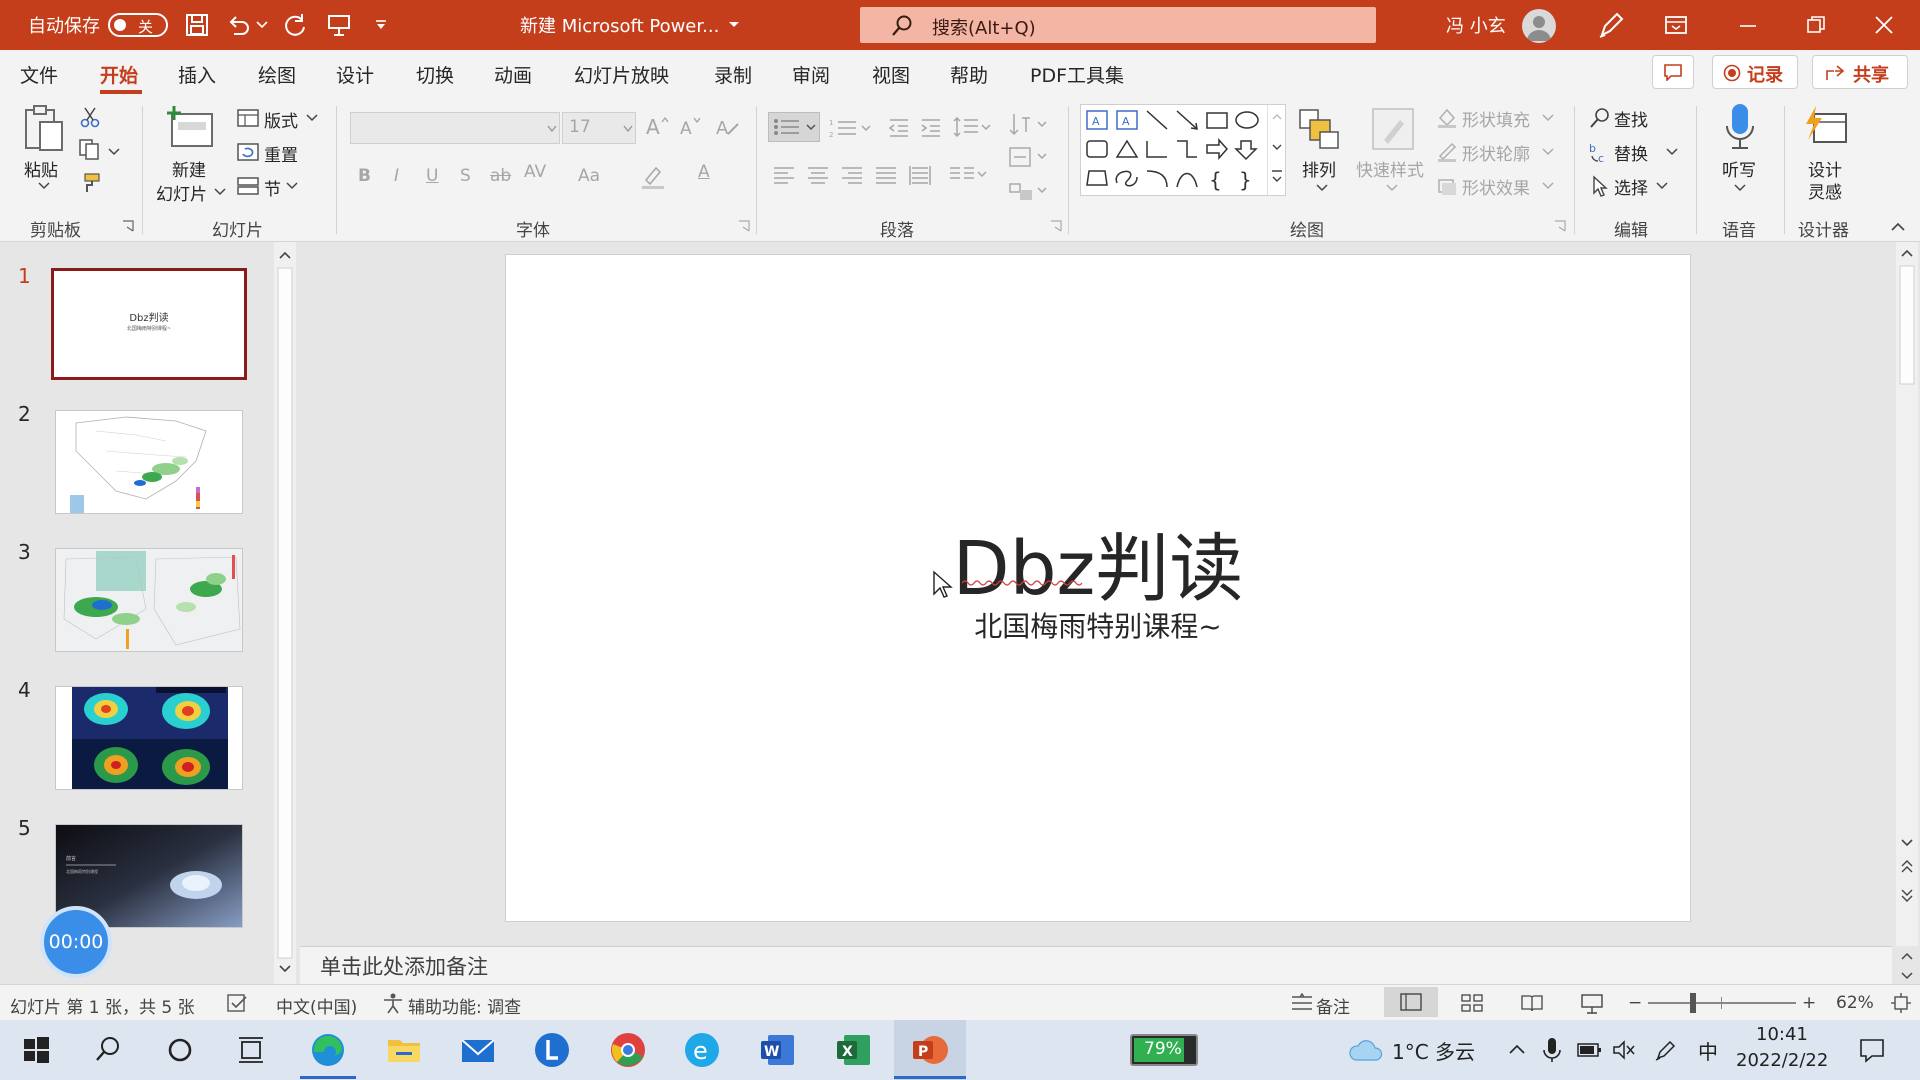  I want to click on cortana-icon, so click(180, 1050).